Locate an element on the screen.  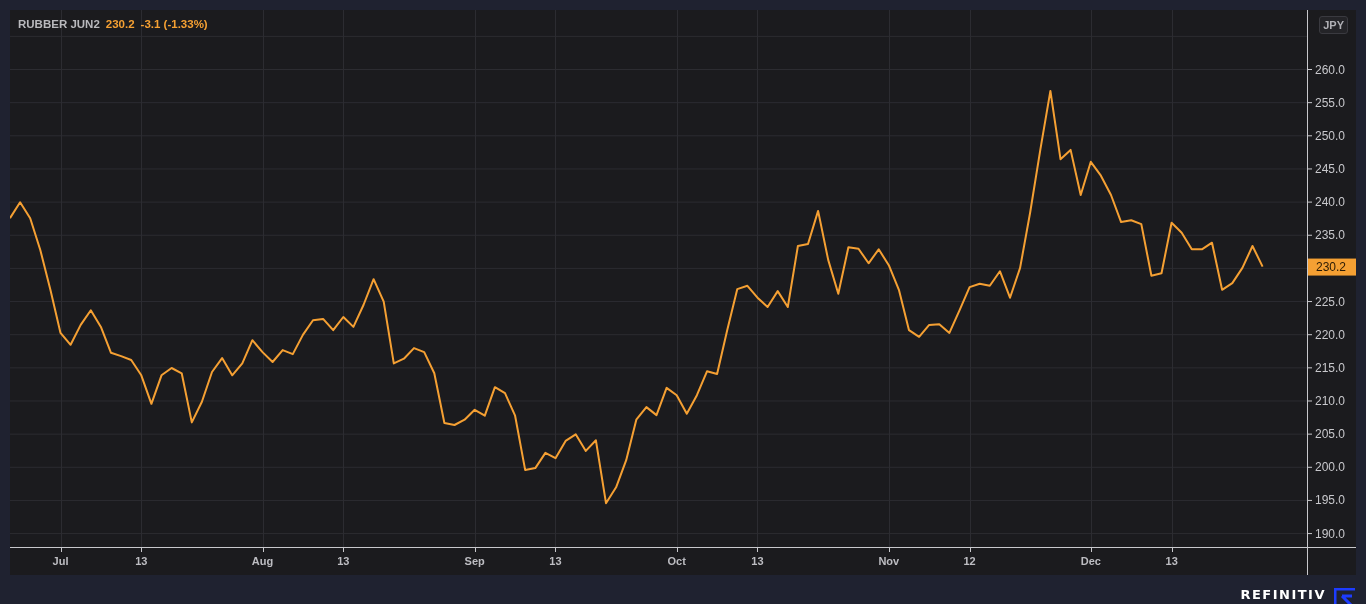
axis-tick-label: 215.0 is located at coordinates (1330, 367).